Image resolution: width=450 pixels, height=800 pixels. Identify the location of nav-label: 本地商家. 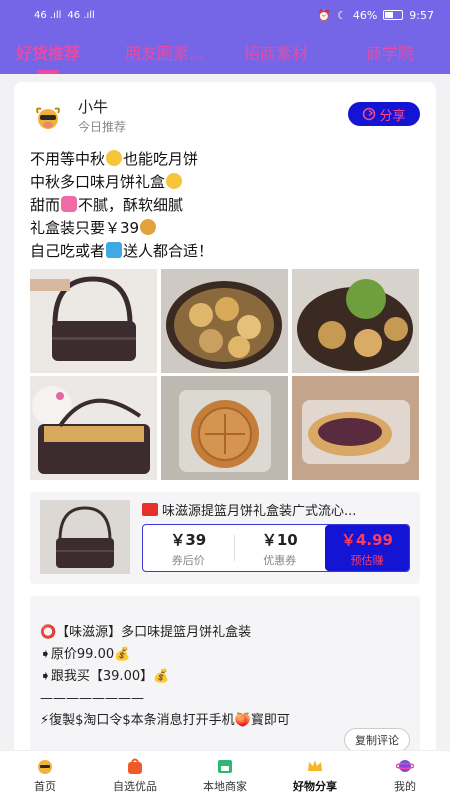
(225, 786).